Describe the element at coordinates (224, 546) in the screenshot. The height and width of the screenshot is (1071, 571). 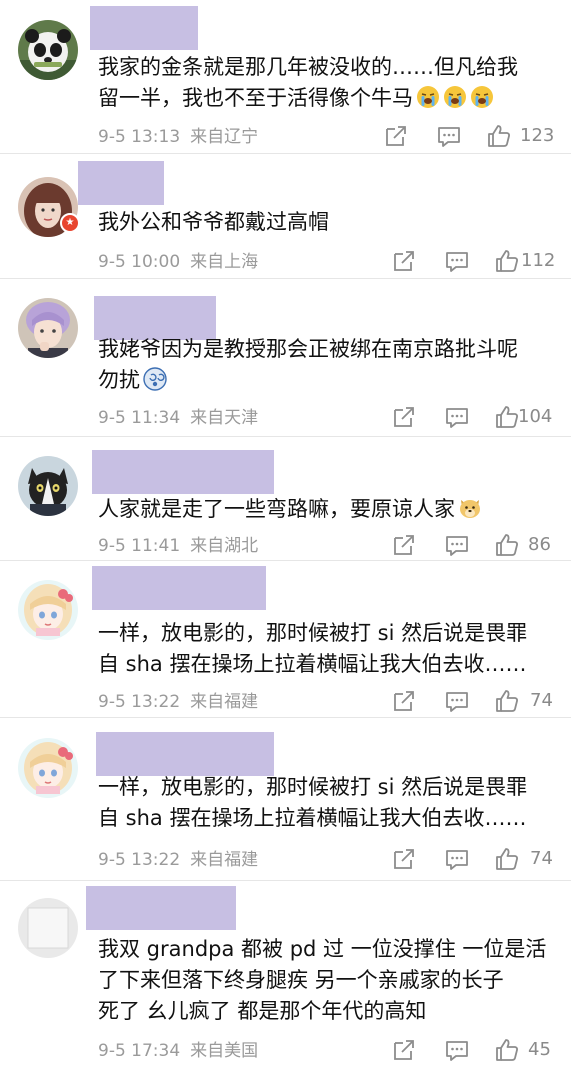
I see `comment-location: 来自湖北` at that location.